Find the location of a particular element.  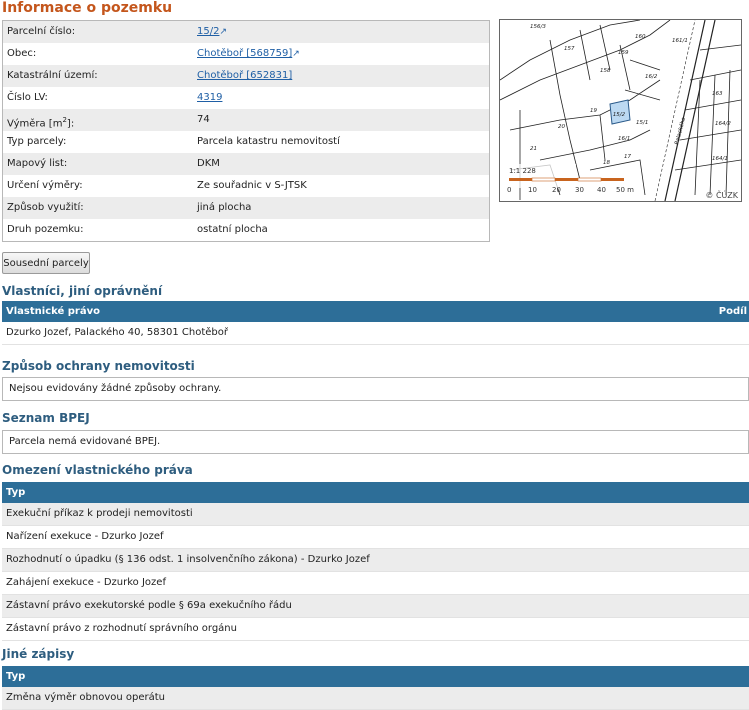

share-column-header: Podíl is located at coordinates (732, 311).